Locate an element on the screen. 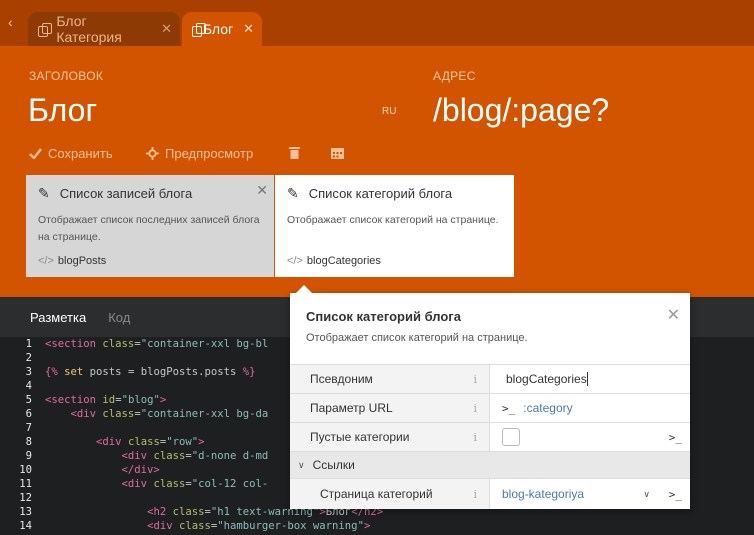 The image size is (754, 535). calendar-button is located at coordinates (337, 152).